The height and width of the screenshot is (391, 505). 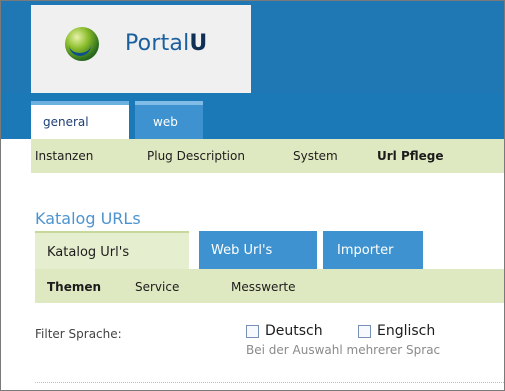 I want to click on section-subnav-item-messwerte: Messwerte, so click(x=263, y=287).